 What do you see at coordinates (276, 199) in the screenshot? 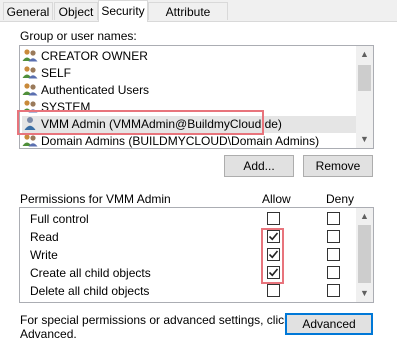
I see `allow-header: Allow` at bounding box center [276, 199].